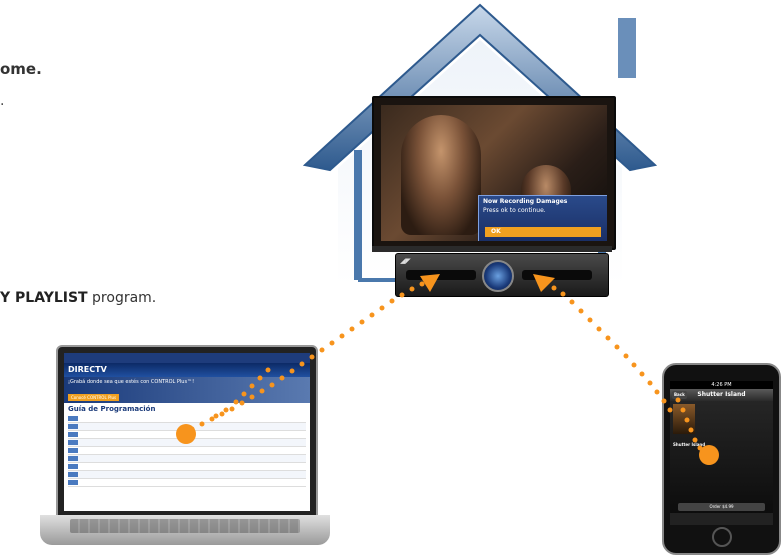  Describe the element at coordinates (689, 424) in the screenshot. I see `phone-inner-dots` at that location.